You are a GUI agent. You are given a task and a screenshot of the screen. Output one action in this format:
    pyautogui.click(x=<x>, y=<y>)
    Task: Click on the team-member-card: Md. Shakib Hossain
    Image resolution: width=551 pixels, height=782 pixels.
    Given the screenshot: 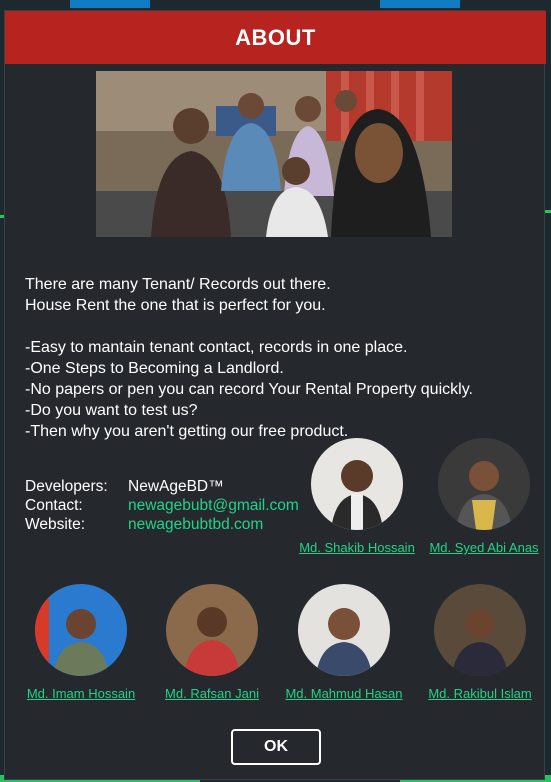 What is the action you would take?
    pyautogui.click(x=357, y=496)
    